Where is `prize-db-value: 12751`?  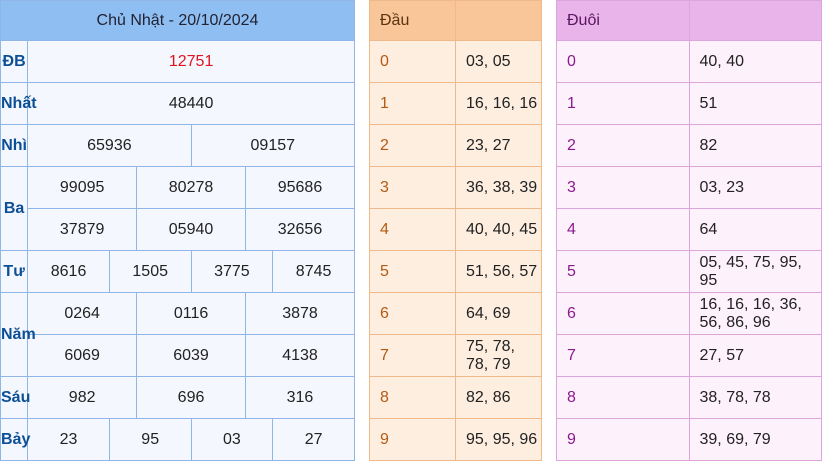
prize-db-value: 12751 is located at coordinates (191, 61).